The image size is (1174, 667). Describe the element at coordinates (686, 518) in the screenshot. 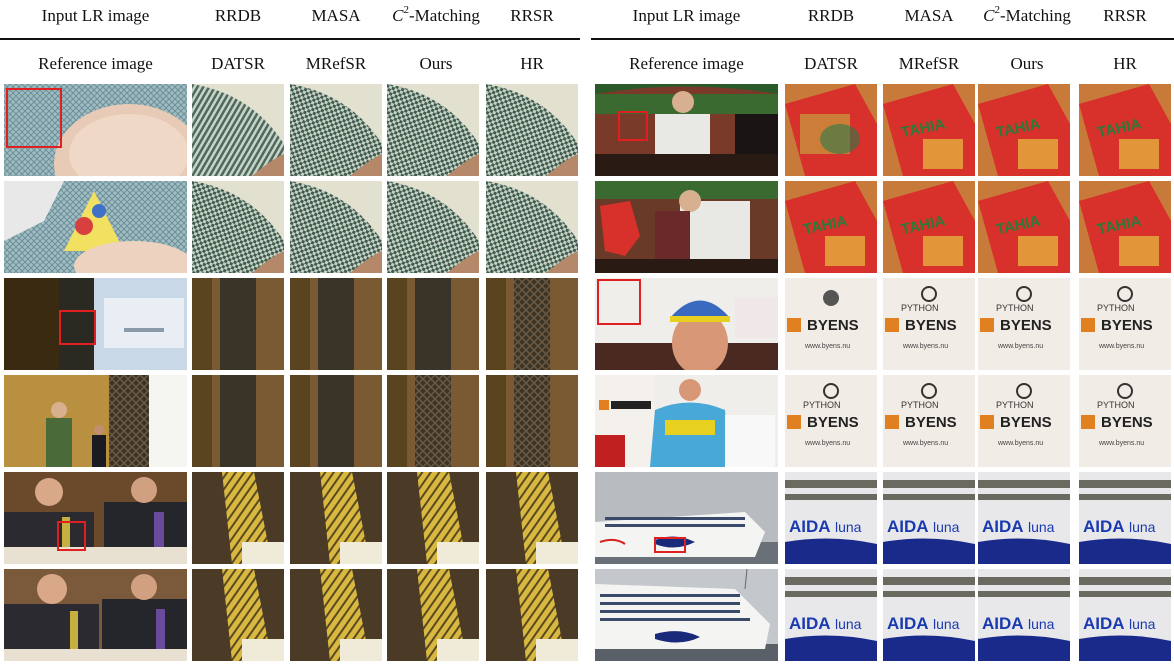

I see `lr-input-ship` at that location.